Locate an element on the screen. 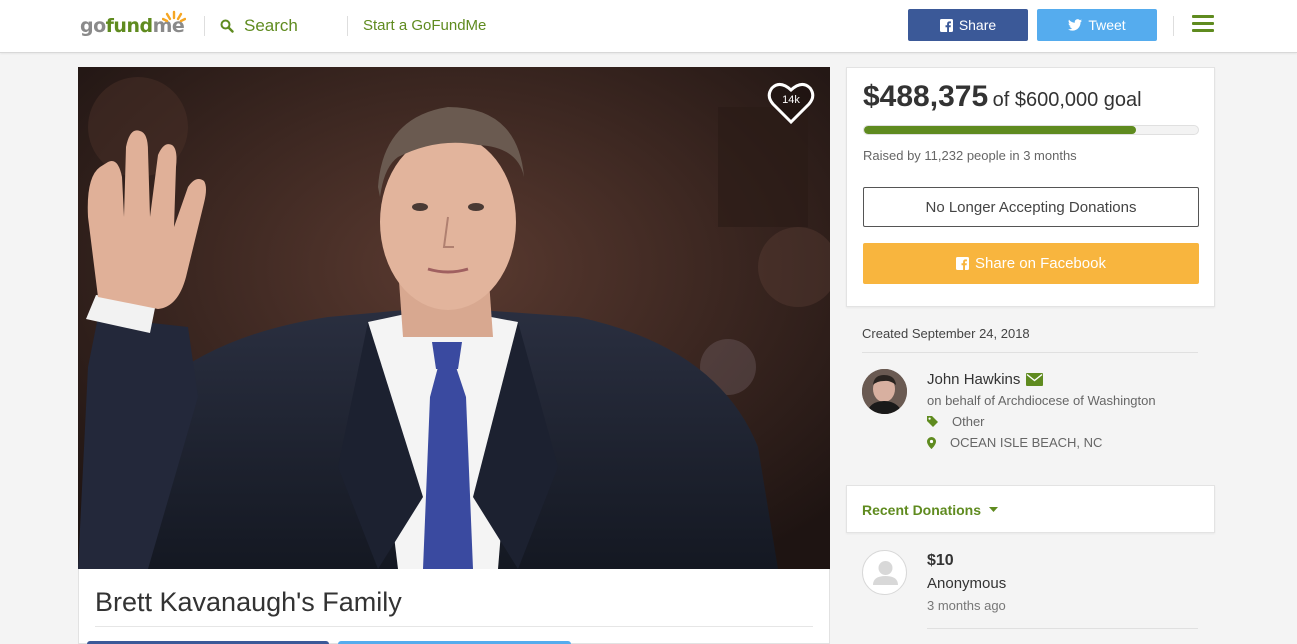  search-icon is located at coordinates (227, 26).